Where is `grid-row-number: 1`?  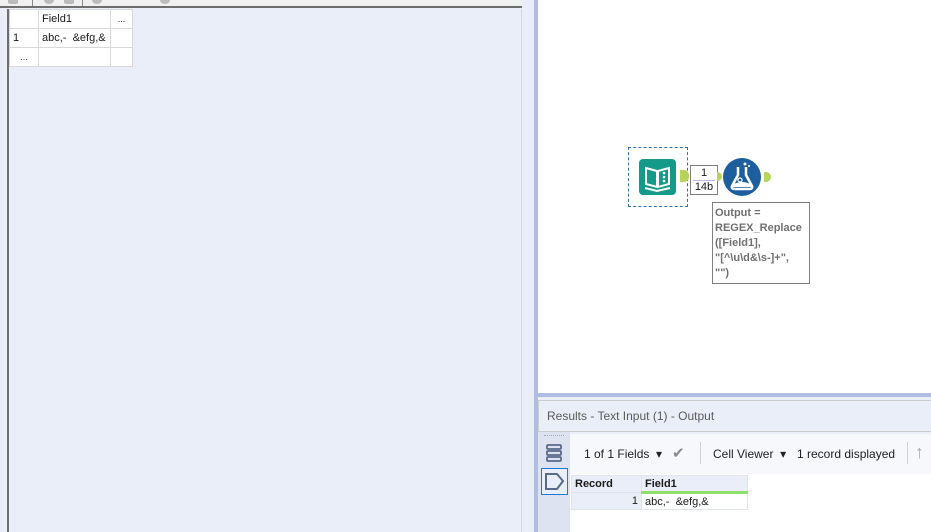
grid-row-number: 1 is located at coordinates (24, 38).